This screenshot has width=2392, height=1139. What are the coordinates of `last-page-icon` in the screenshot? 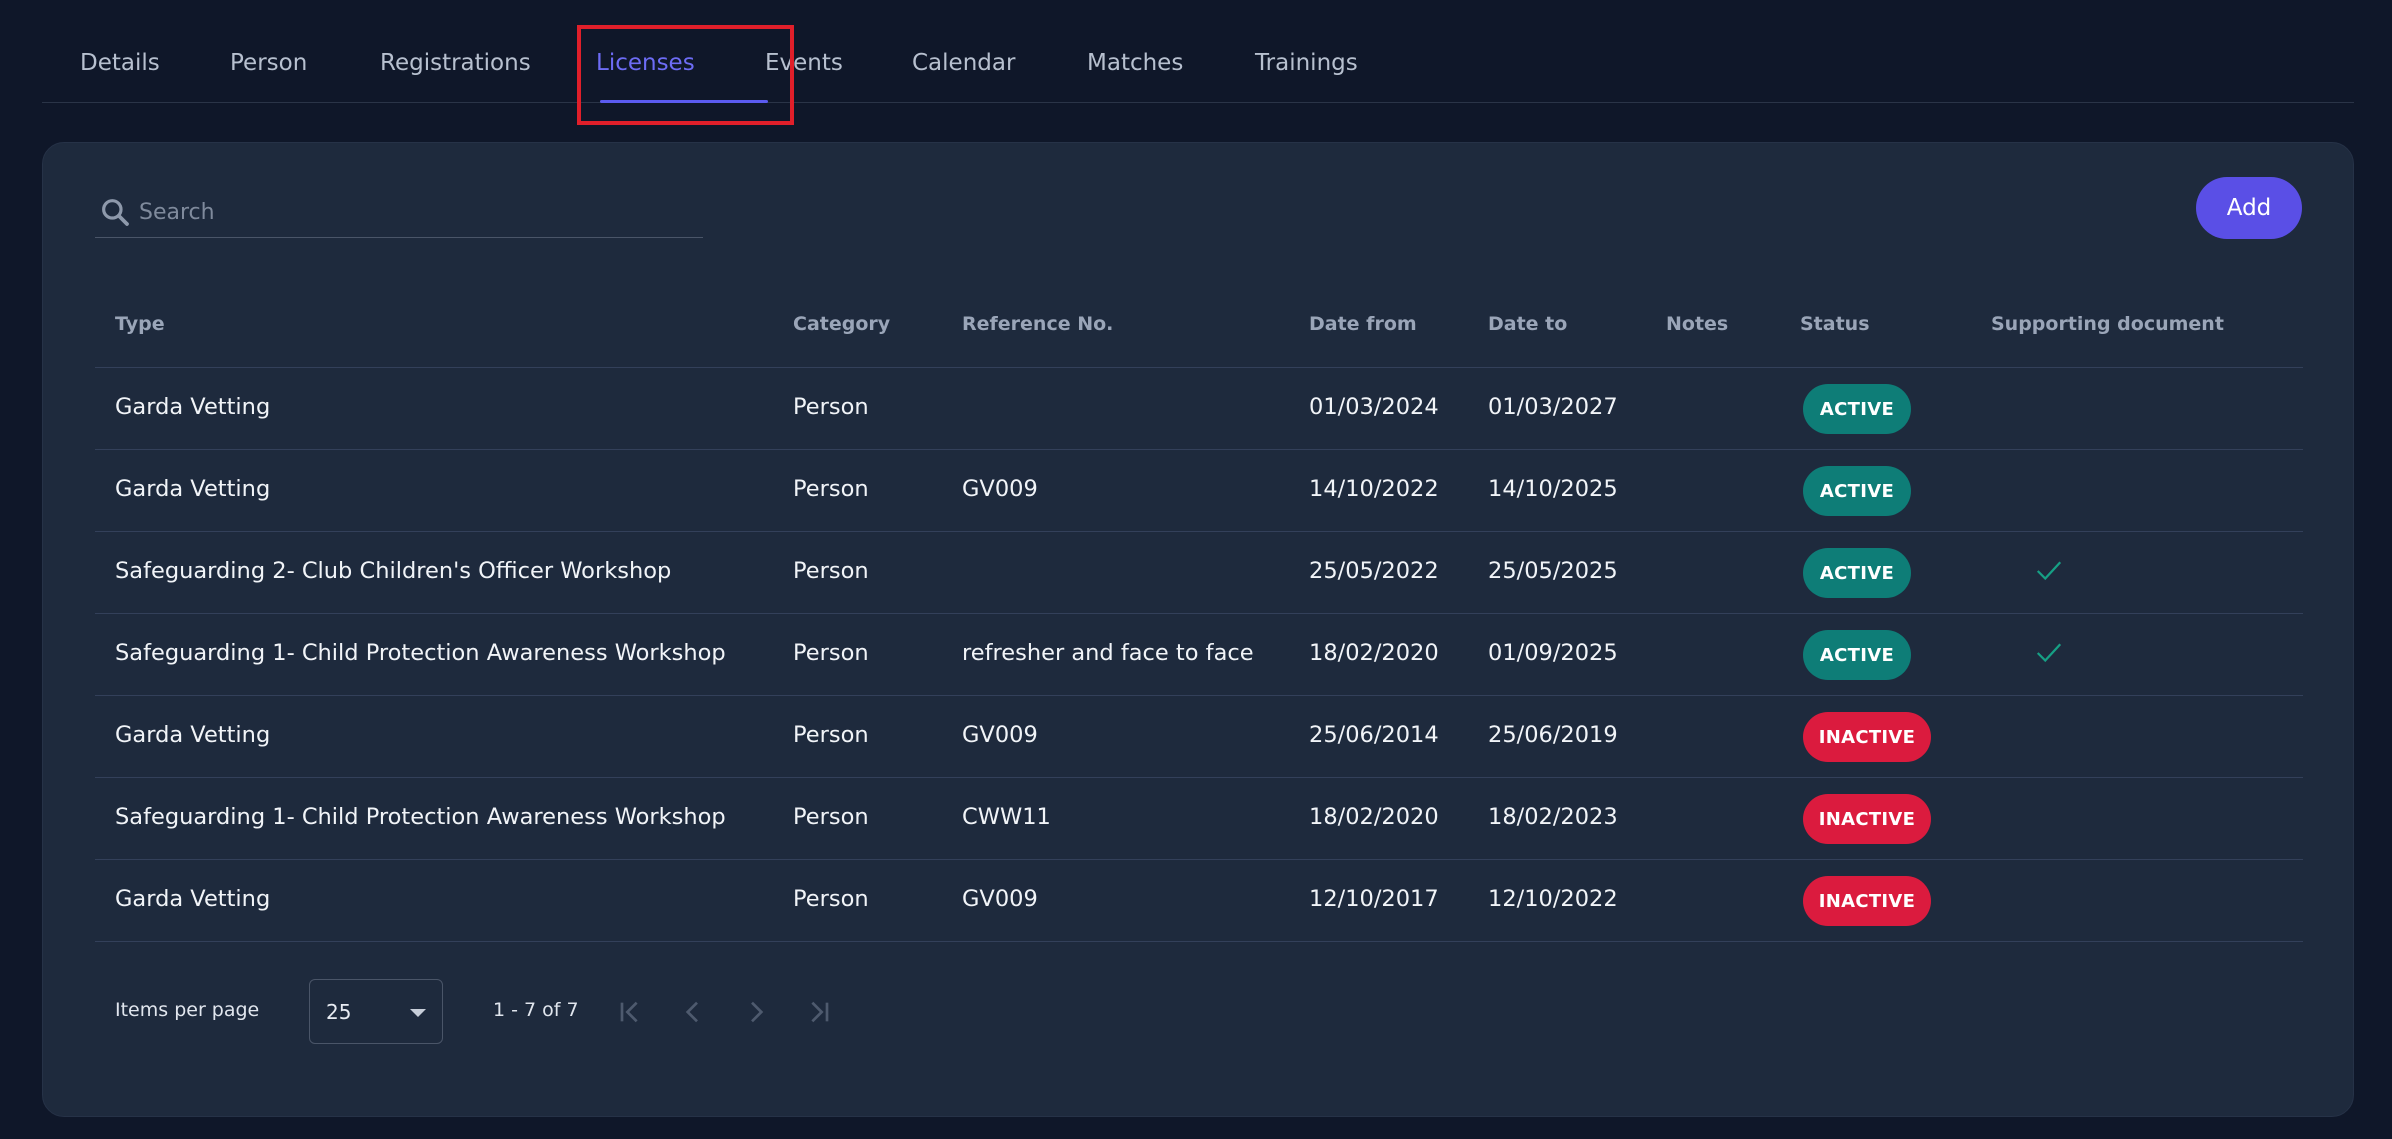 It's located at (819, 1012).